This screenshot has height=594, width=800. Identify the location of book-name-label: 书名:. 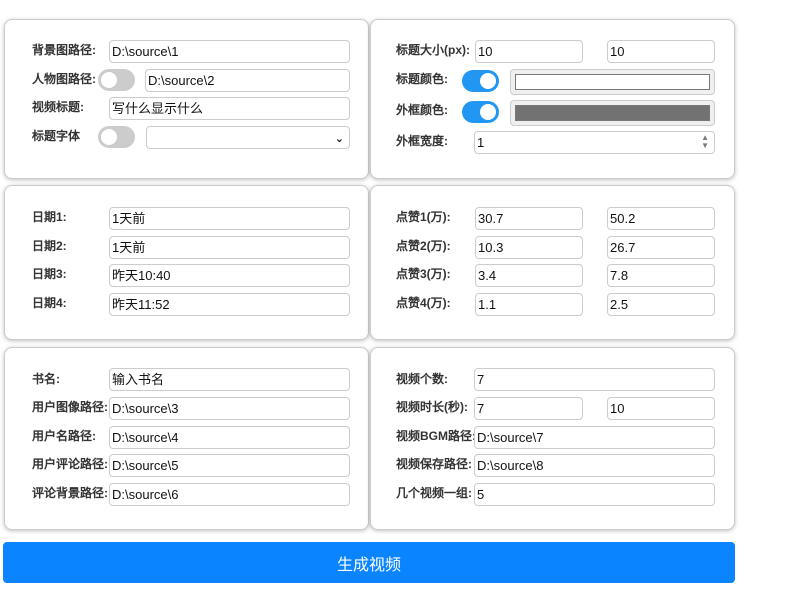
(46, 379).